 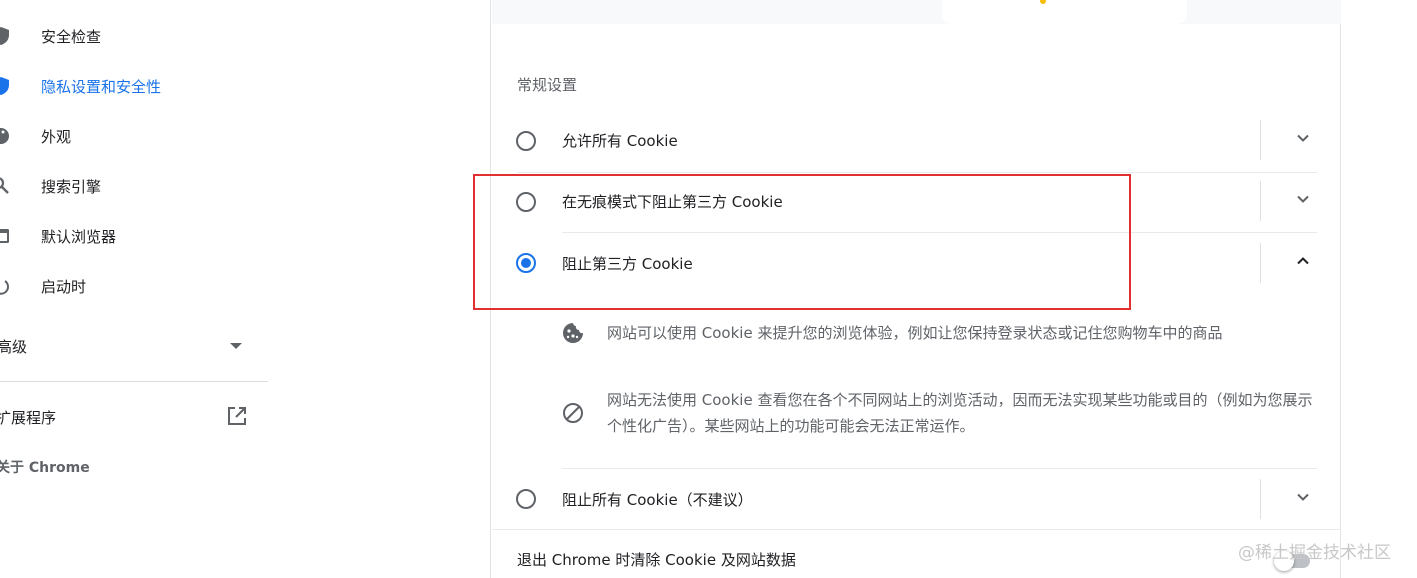 I want to click on dropdown-arrow-icon, so click(x=236, y=346).